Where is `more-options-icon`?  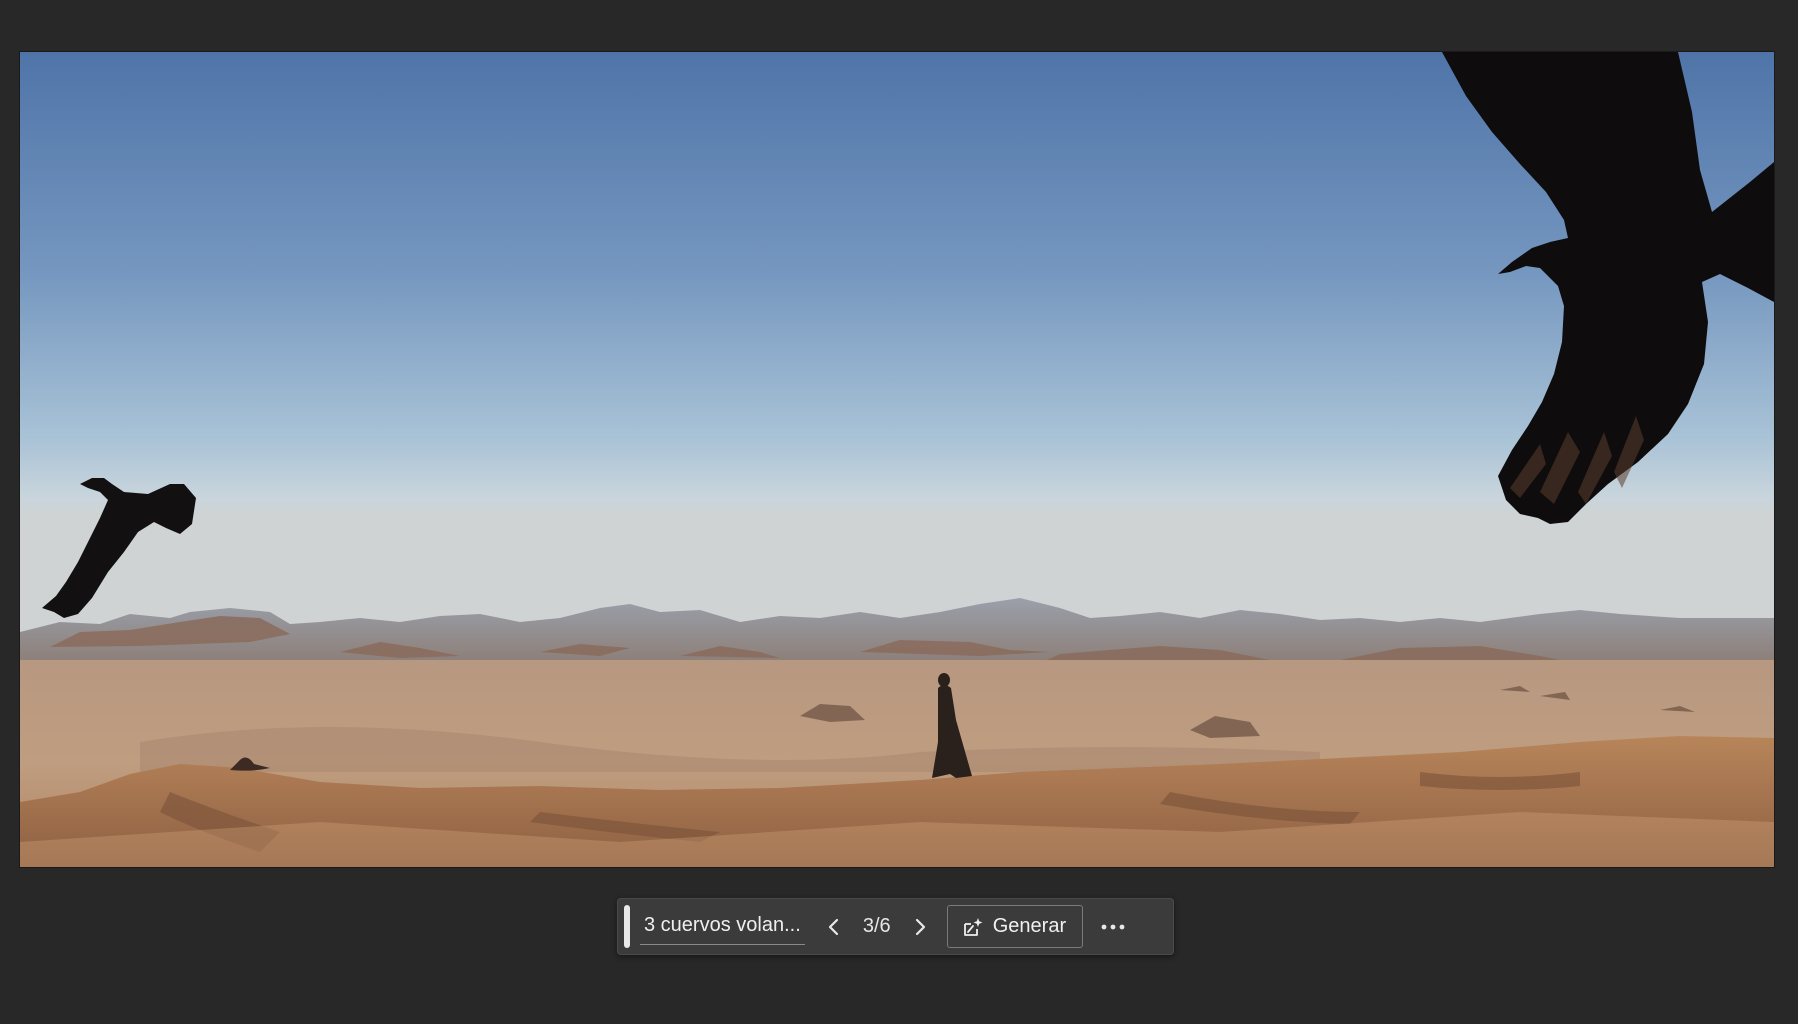 more-options-icon is located at coordinates (1113, 926).